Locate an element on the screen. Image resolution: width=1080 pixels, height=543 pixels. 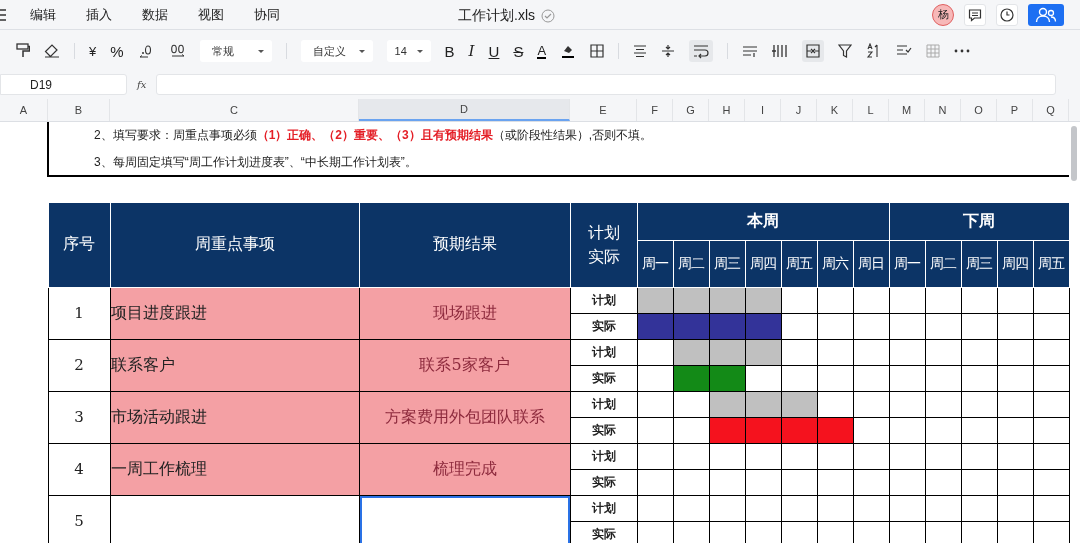
paint-format-icon is located at coordinates (23, 51).